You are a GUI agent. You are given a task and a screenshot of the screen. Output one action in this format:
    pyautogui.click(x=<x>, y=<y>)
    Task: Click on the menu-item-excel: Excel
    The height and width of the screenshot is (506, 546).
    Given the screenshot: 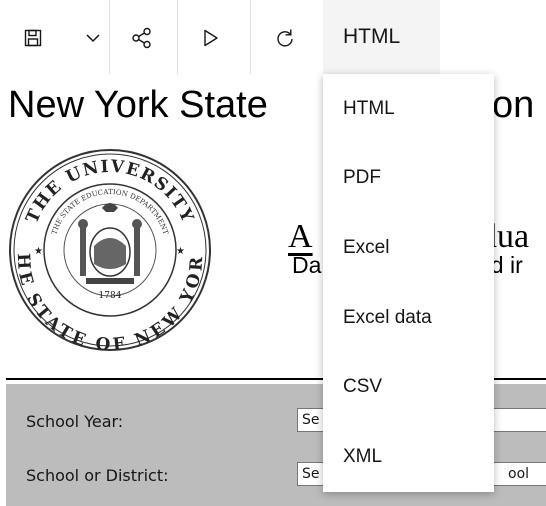 What is the action you would take?
    pyautogui.click(x=408, y=247)
    